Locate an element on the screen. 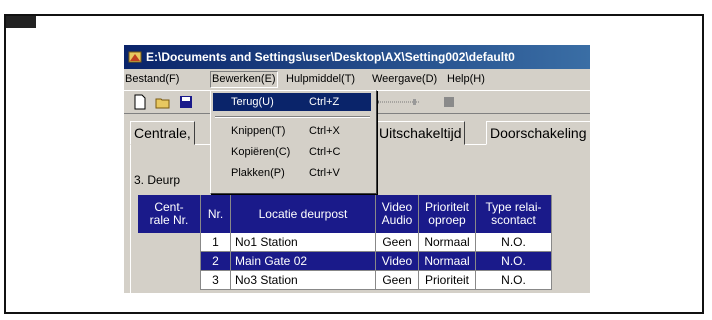  section-label: 3. Deurp is located at coordinates (157, 180).